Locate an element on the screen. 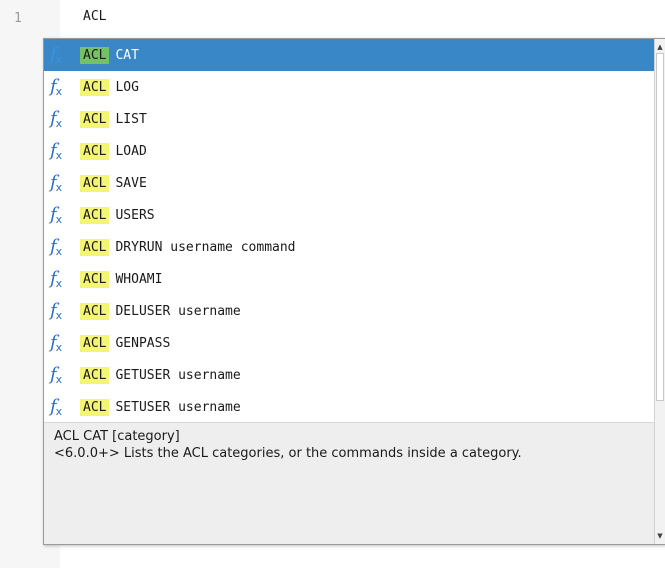 Image resolution: width=665 pixels, height=568 pixels. completion-item-label: DELUSER username is located at coordinates (178, 311).